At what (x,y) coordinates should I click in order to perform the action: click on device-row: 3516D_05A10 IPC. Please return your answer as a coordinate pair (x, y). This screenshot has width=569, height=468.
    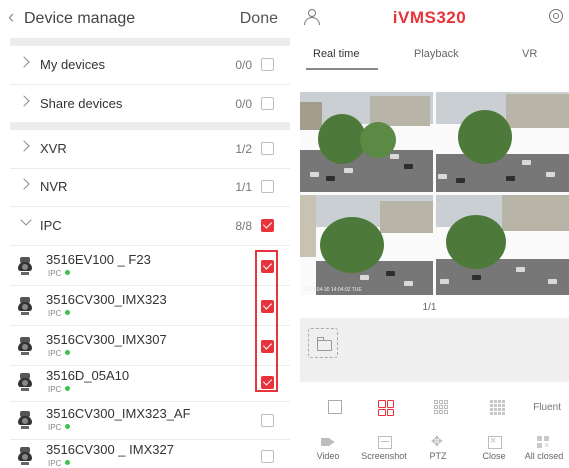
    Looking at the image, I should click on (150, 382).